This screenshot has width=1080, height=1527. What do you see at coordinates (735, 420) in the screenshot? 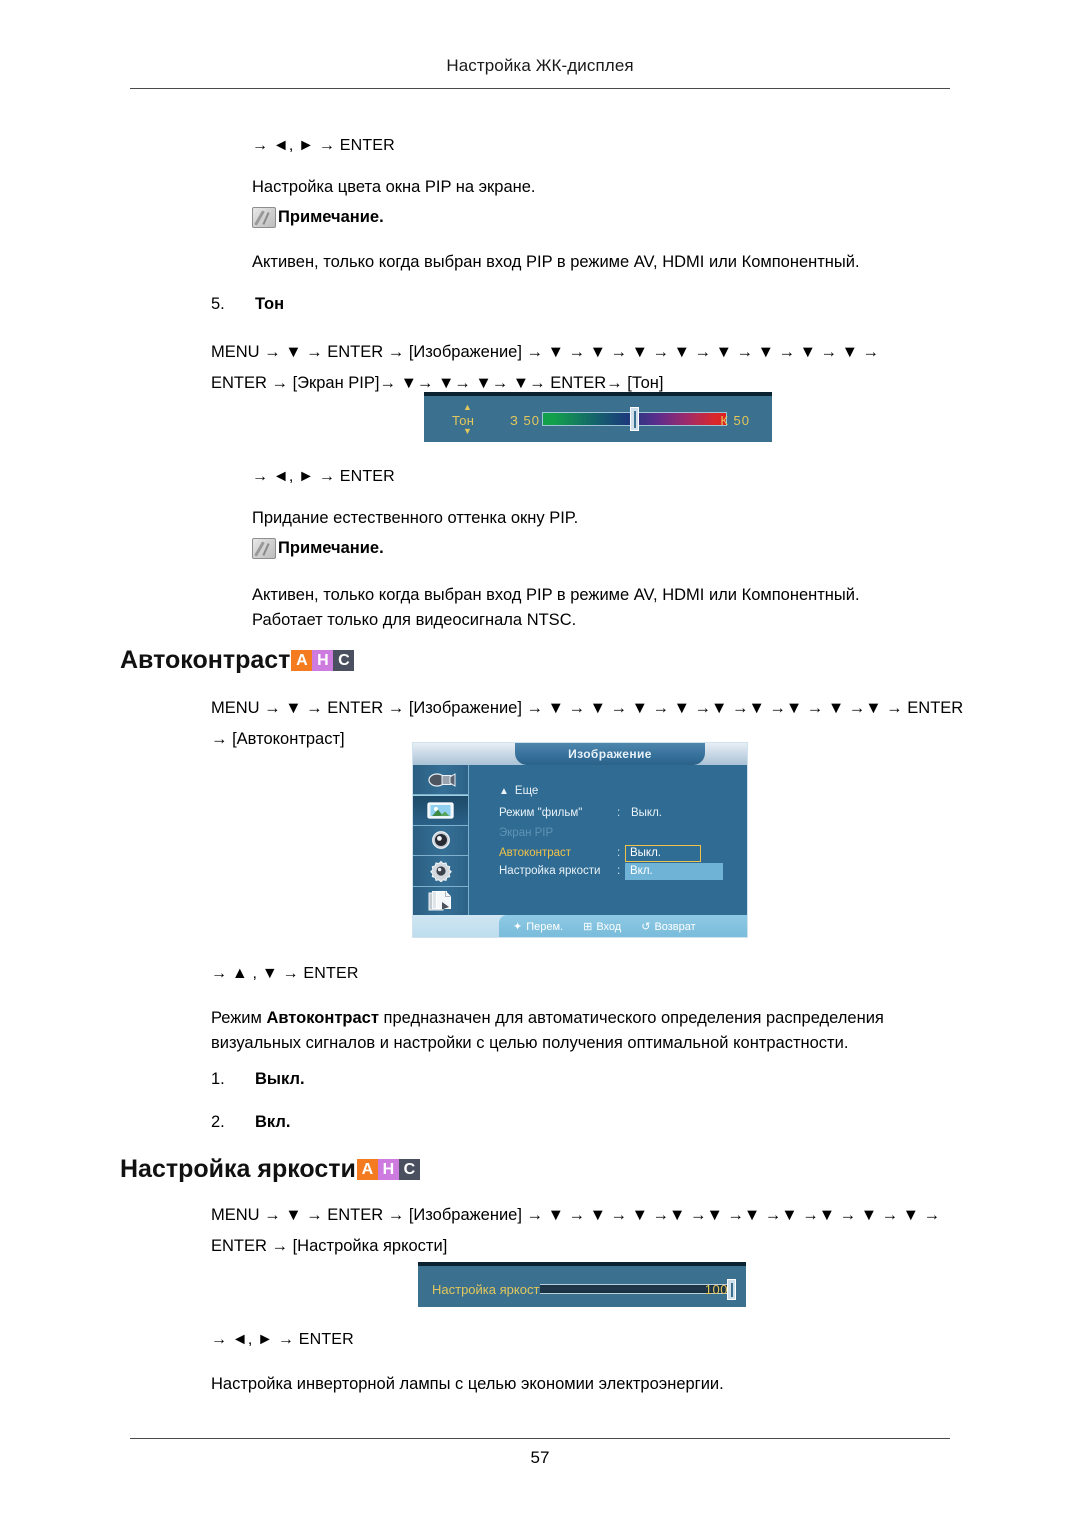
I see `tone-red-readout: К 50` at bounding box center [735, 420].